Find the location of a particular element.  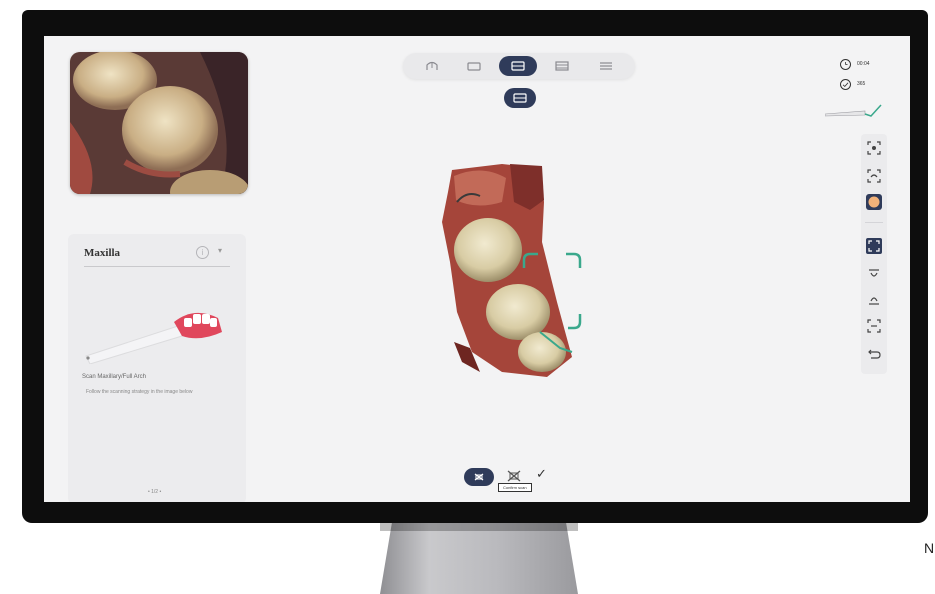

section-view-button is located at coordinates (874, 326).